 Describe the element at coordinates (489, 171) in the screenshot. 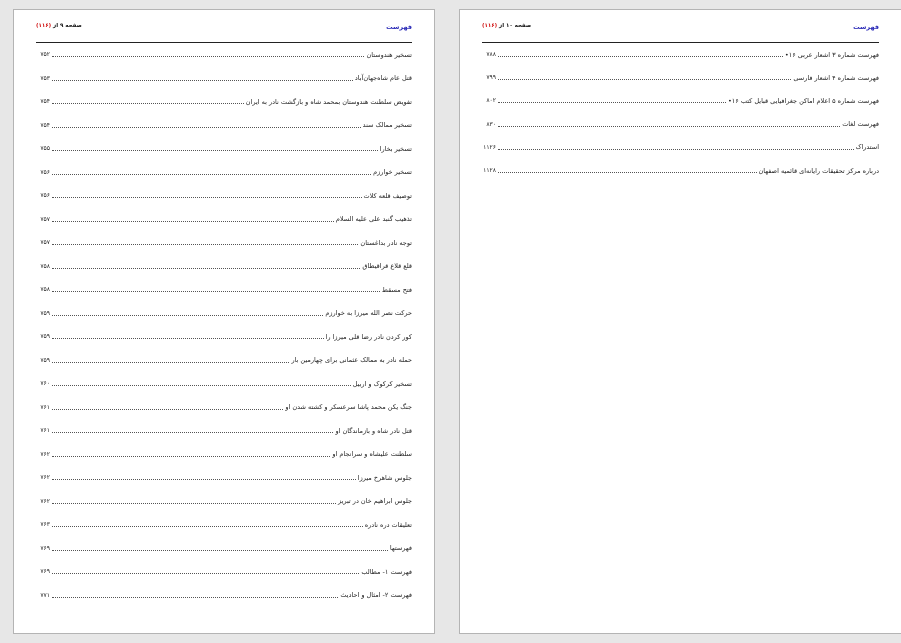

I see `toc-entry-page-number: ۱۱۲۸` at that location.